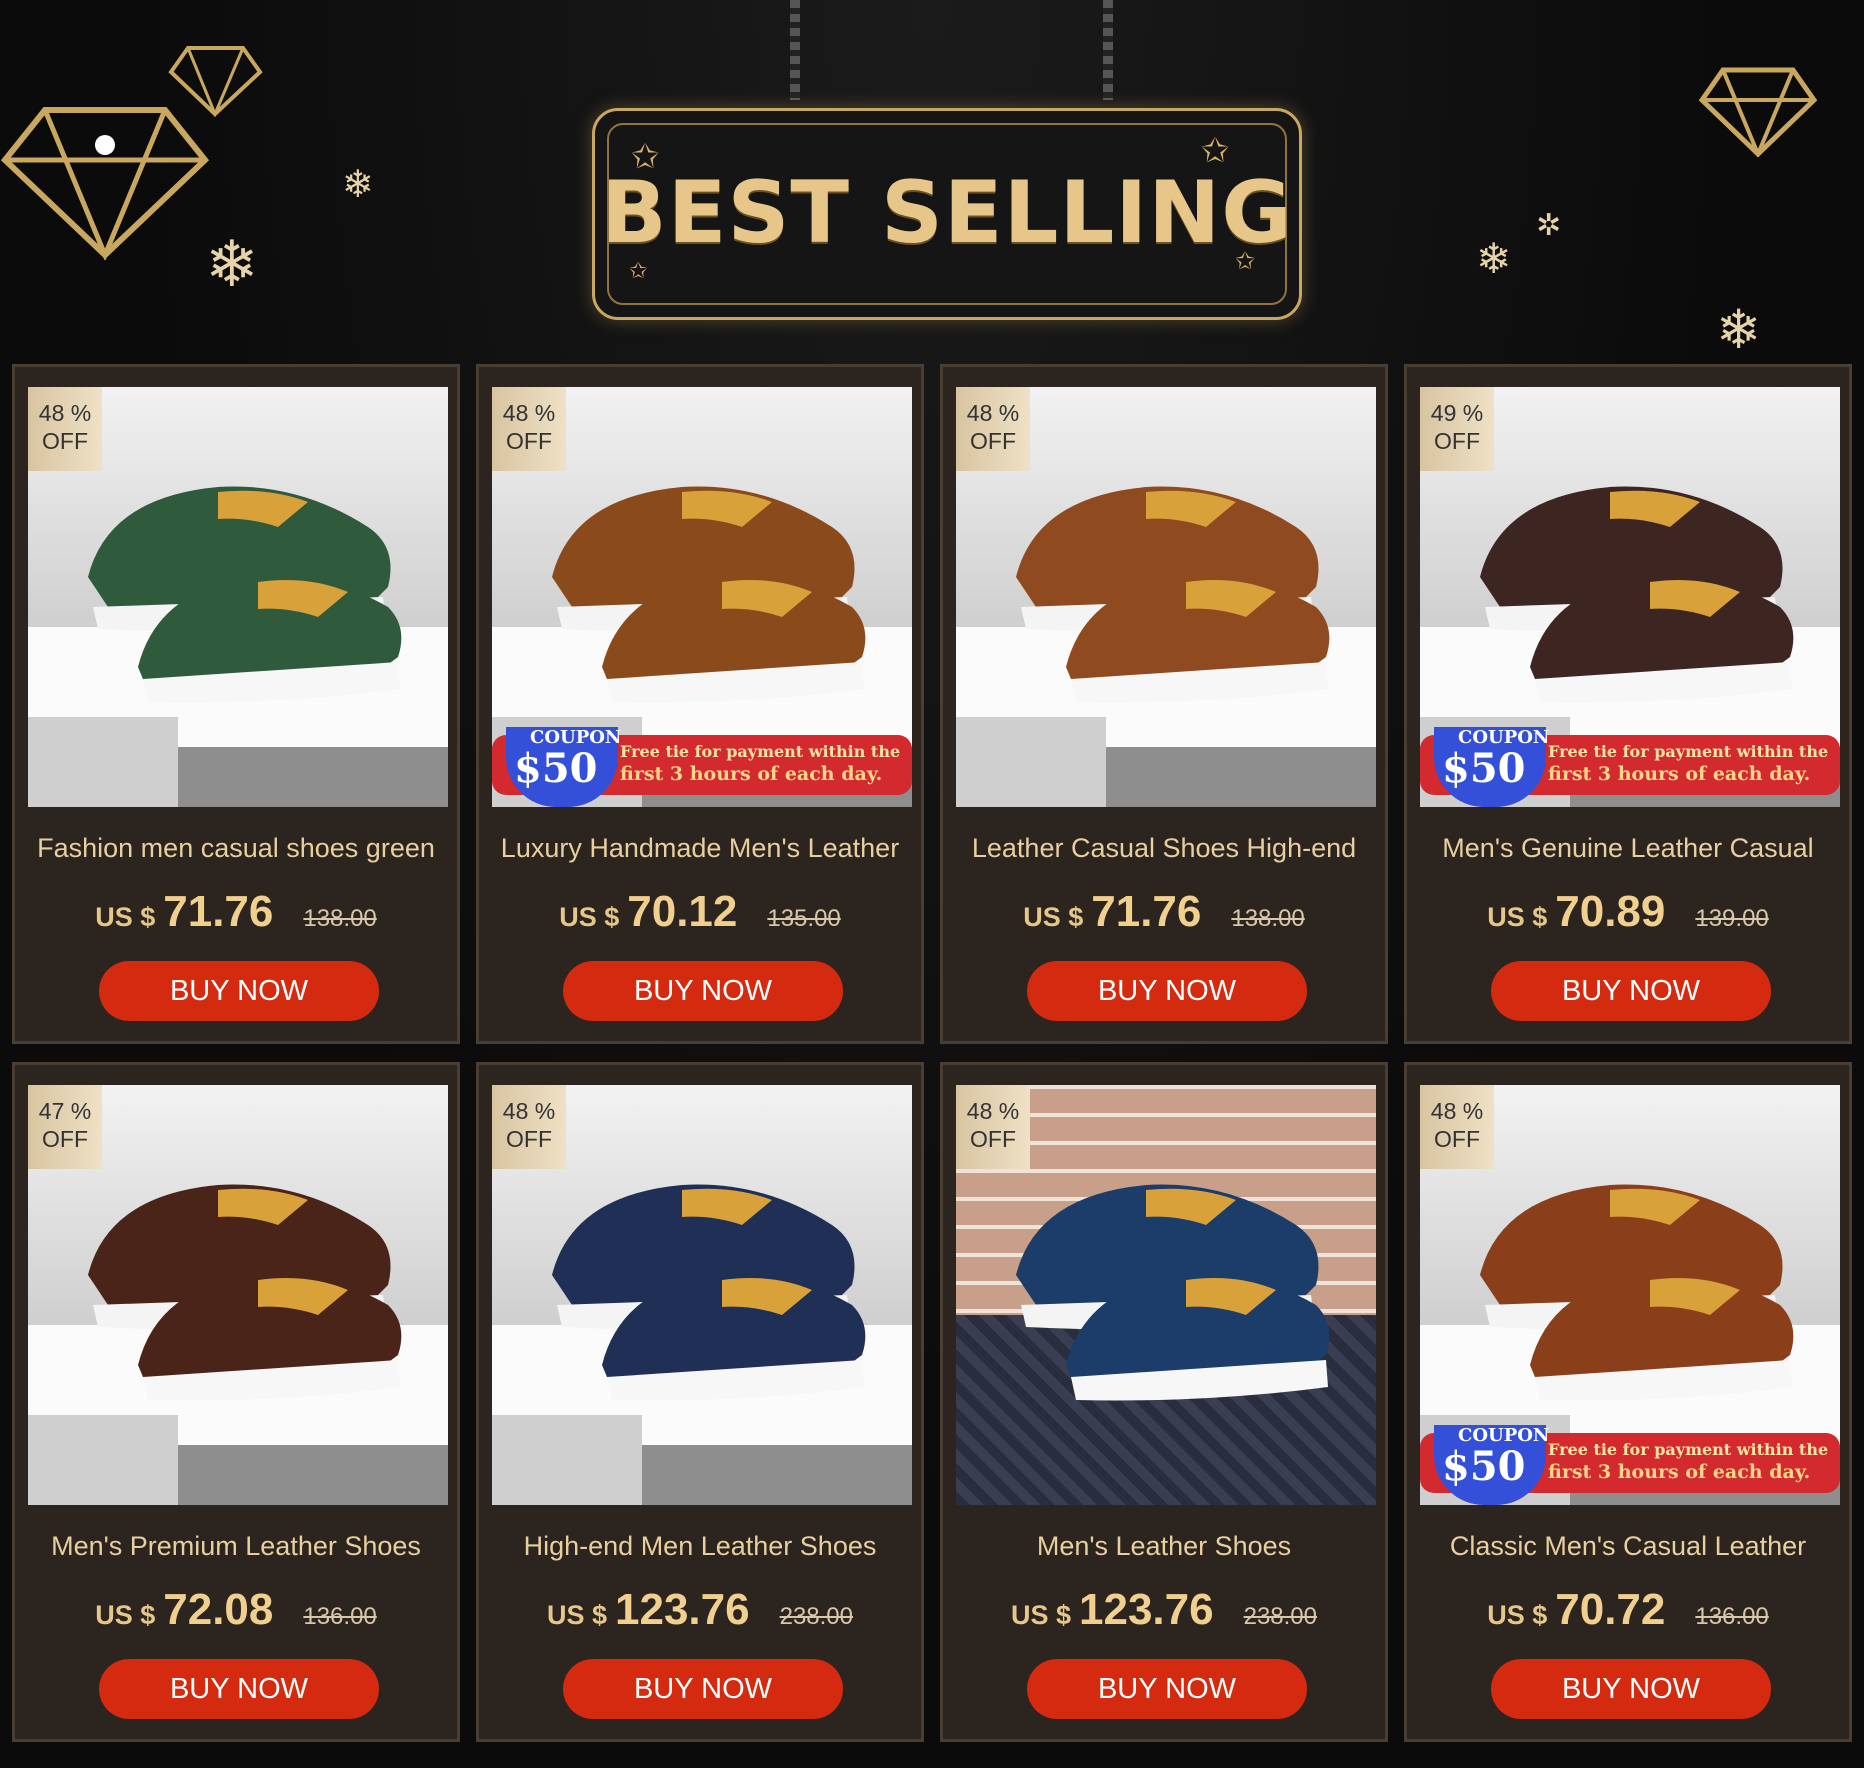  Describe the element at coordinates (1628, 1546) in the screenshot. I see `product-title: Classic Men's Casual Leather` at that location.